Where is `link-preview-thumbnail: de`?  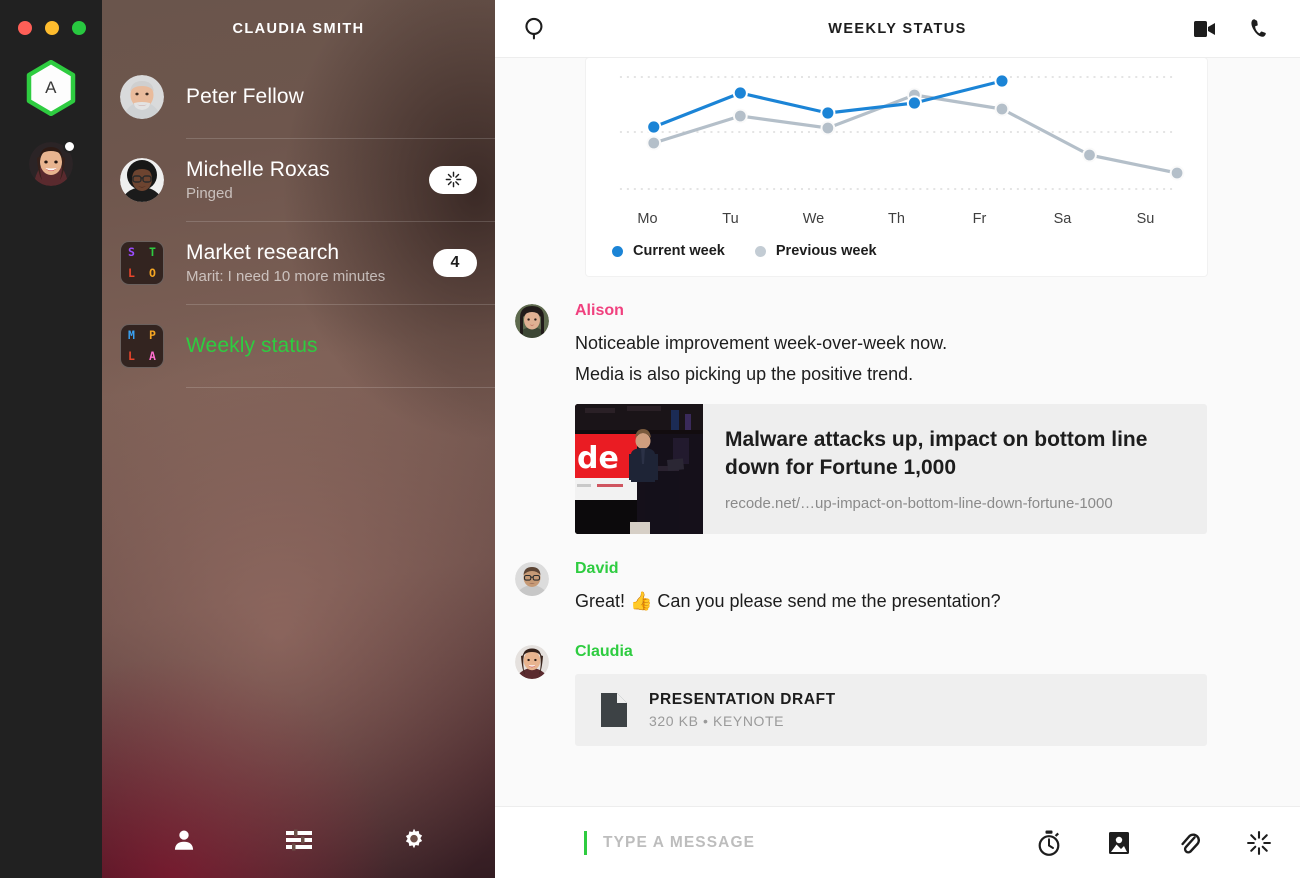 link-preview-thumbnail: de is located at coordinates (639, 468).